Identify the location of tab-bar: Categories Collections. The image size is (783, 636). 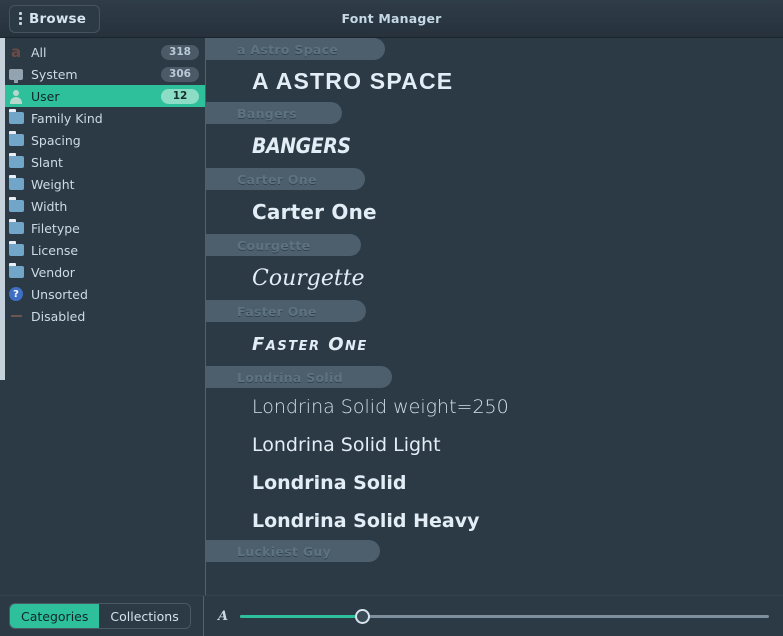
(100, 616).